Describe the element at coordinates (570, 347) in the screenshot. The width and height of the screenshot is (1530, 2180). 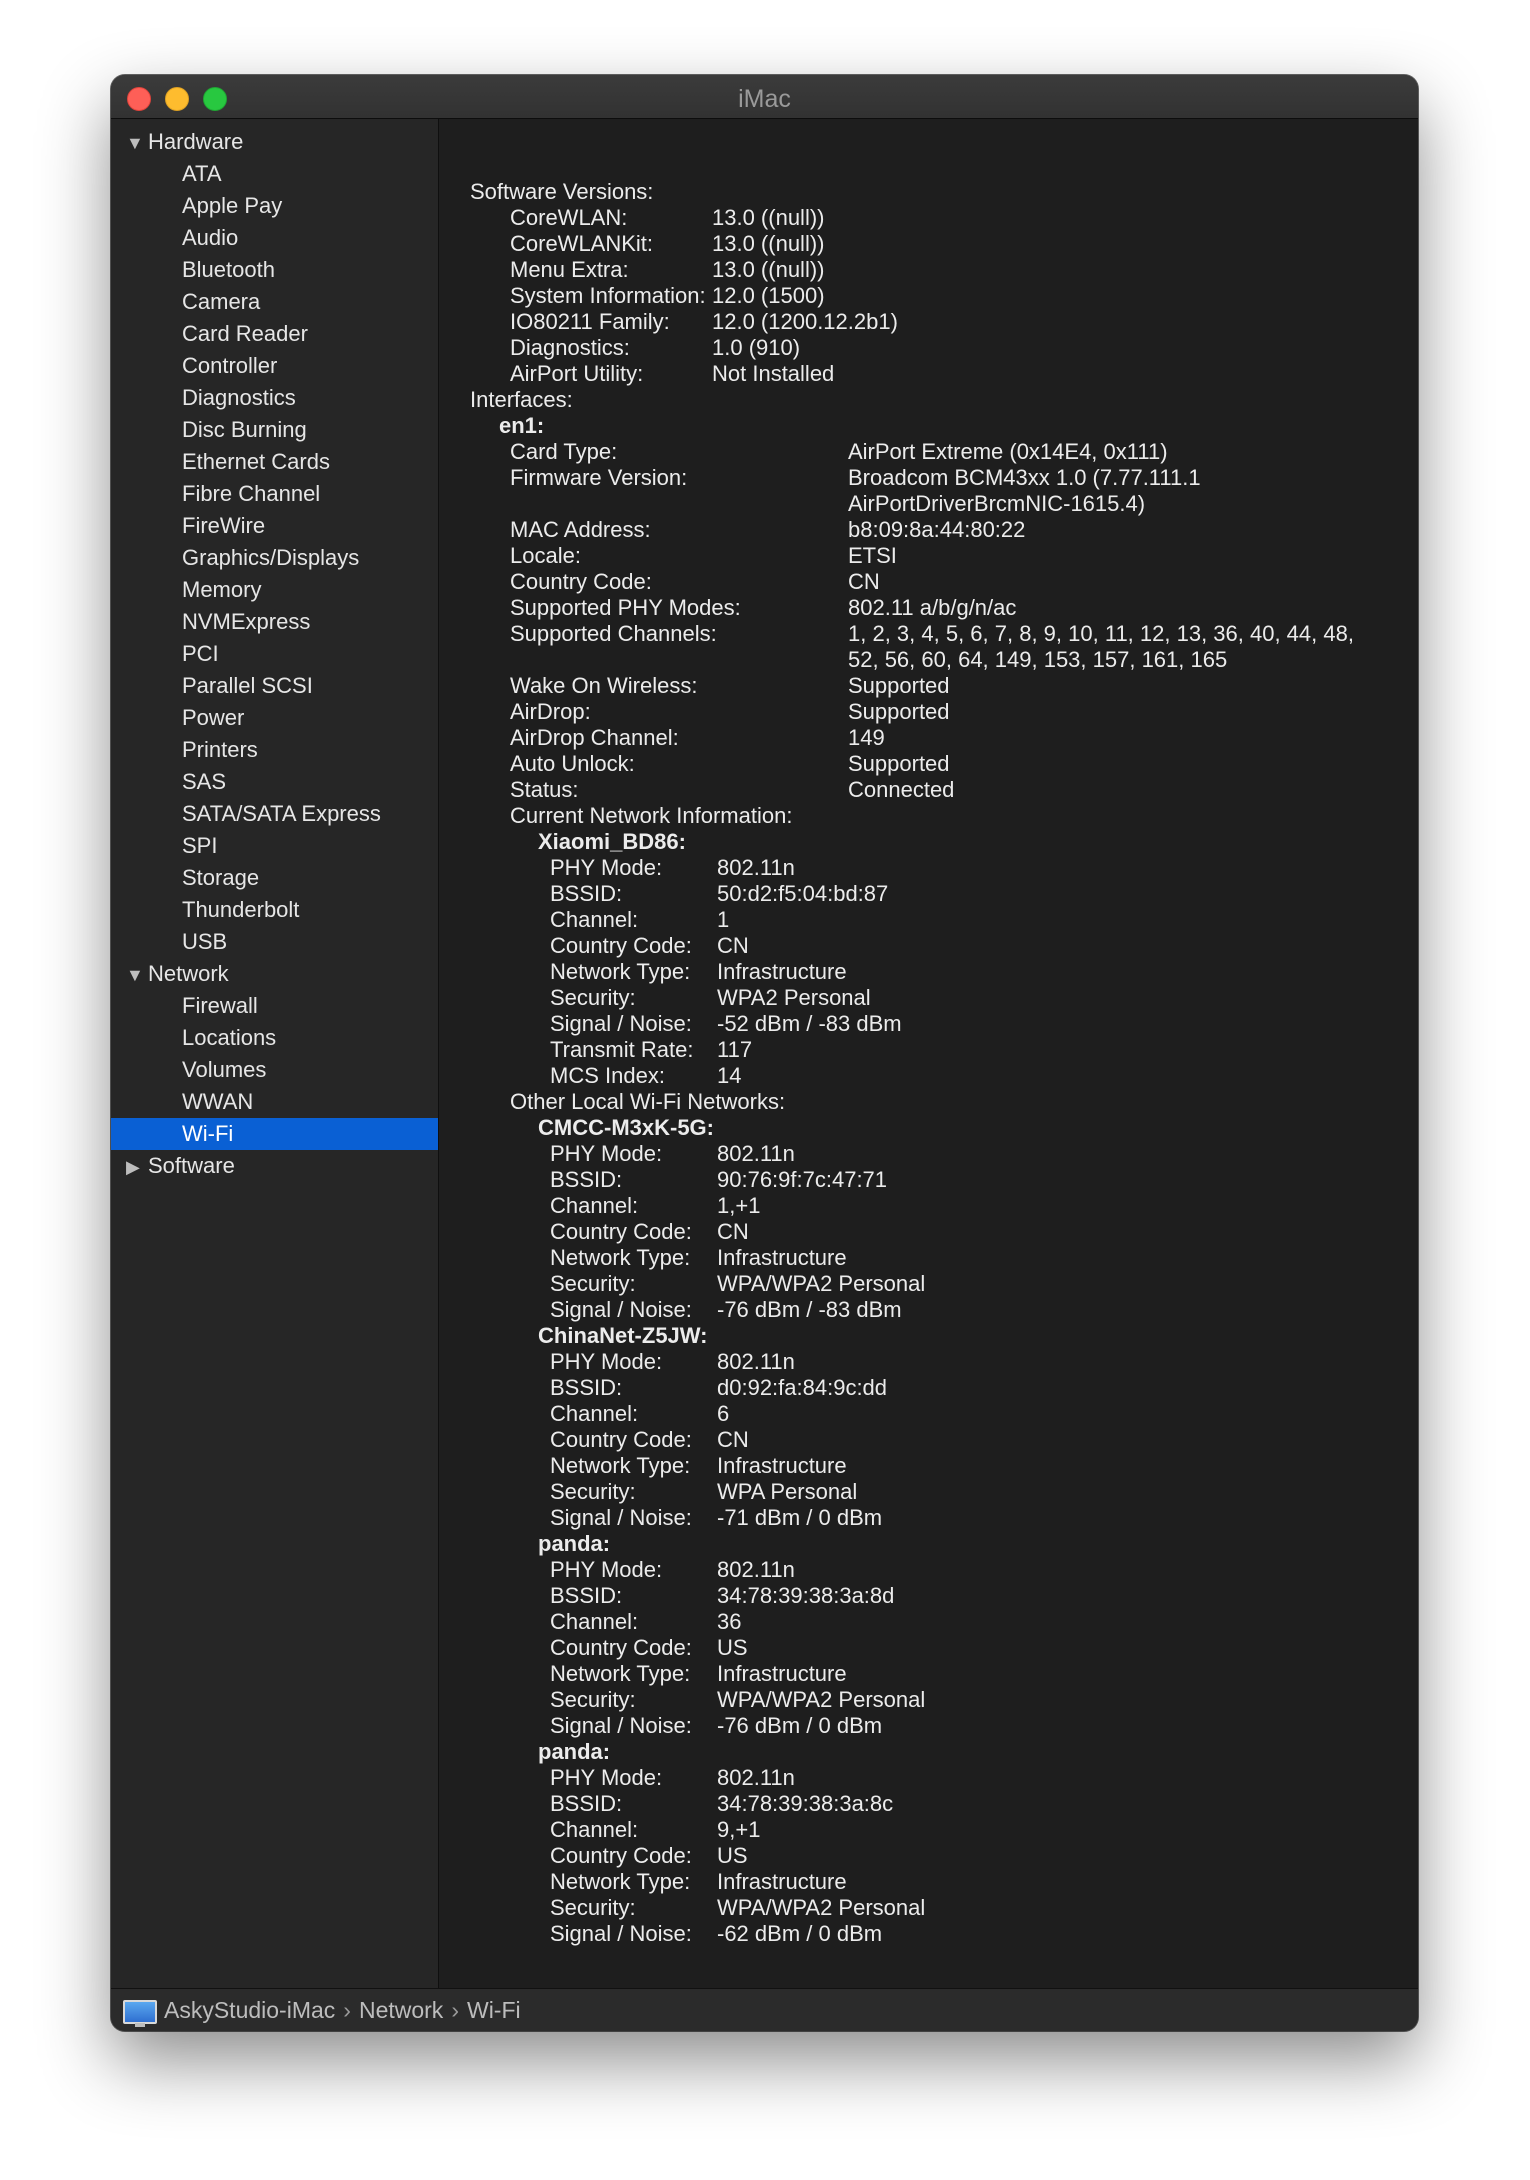
I see `info-key: Diagnostics:` at that location.